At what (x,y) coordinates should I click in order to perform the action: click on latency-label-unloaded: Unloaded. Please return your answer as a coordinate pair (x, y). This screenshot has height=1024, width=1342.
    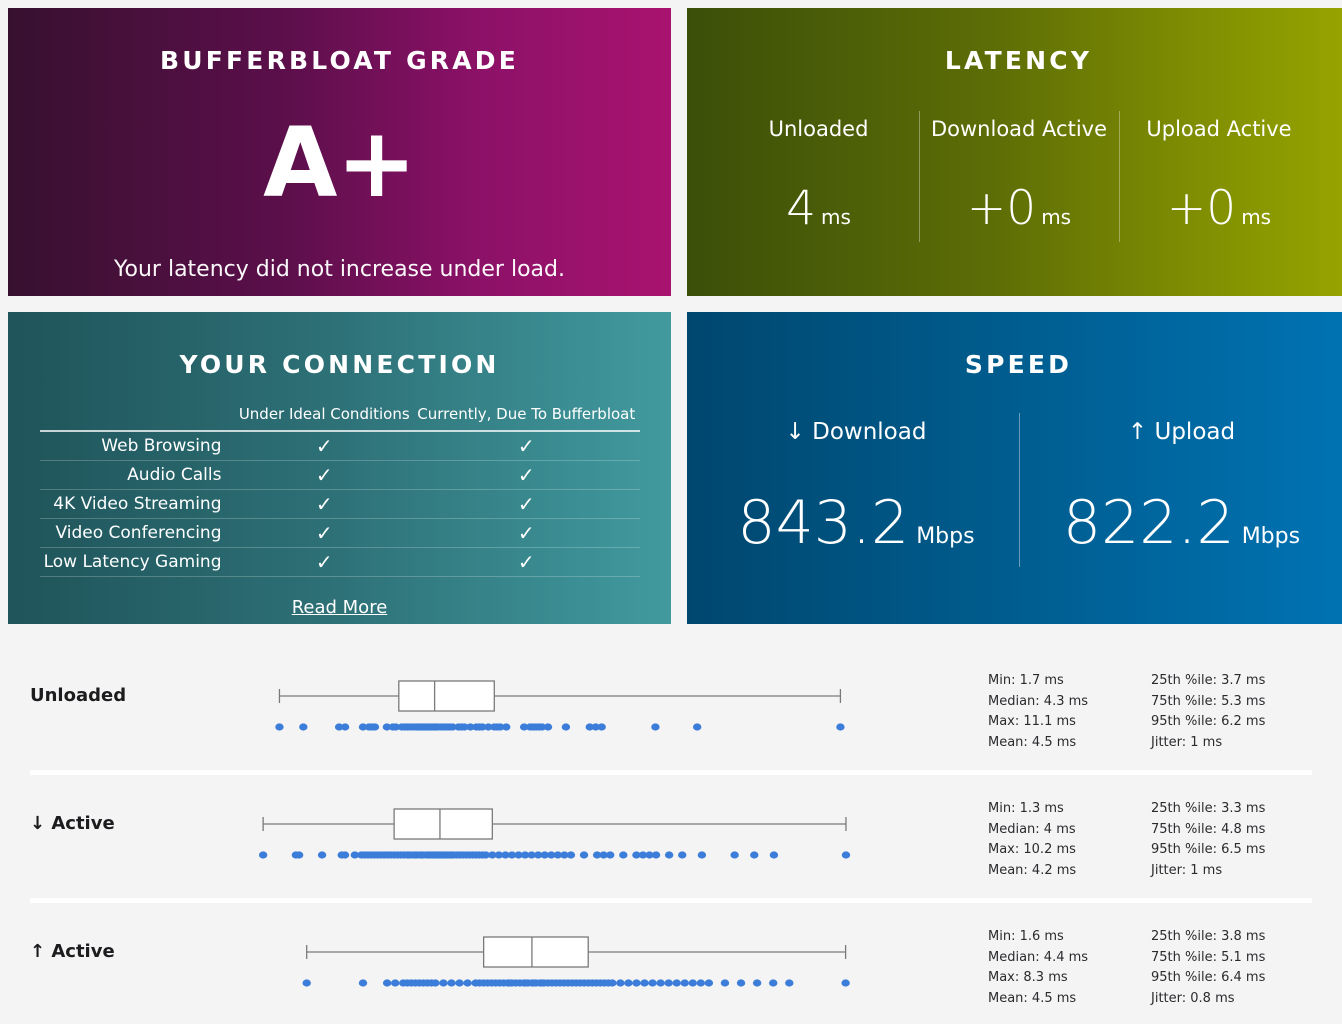
    Looking at the image, I should click on (818, 129).